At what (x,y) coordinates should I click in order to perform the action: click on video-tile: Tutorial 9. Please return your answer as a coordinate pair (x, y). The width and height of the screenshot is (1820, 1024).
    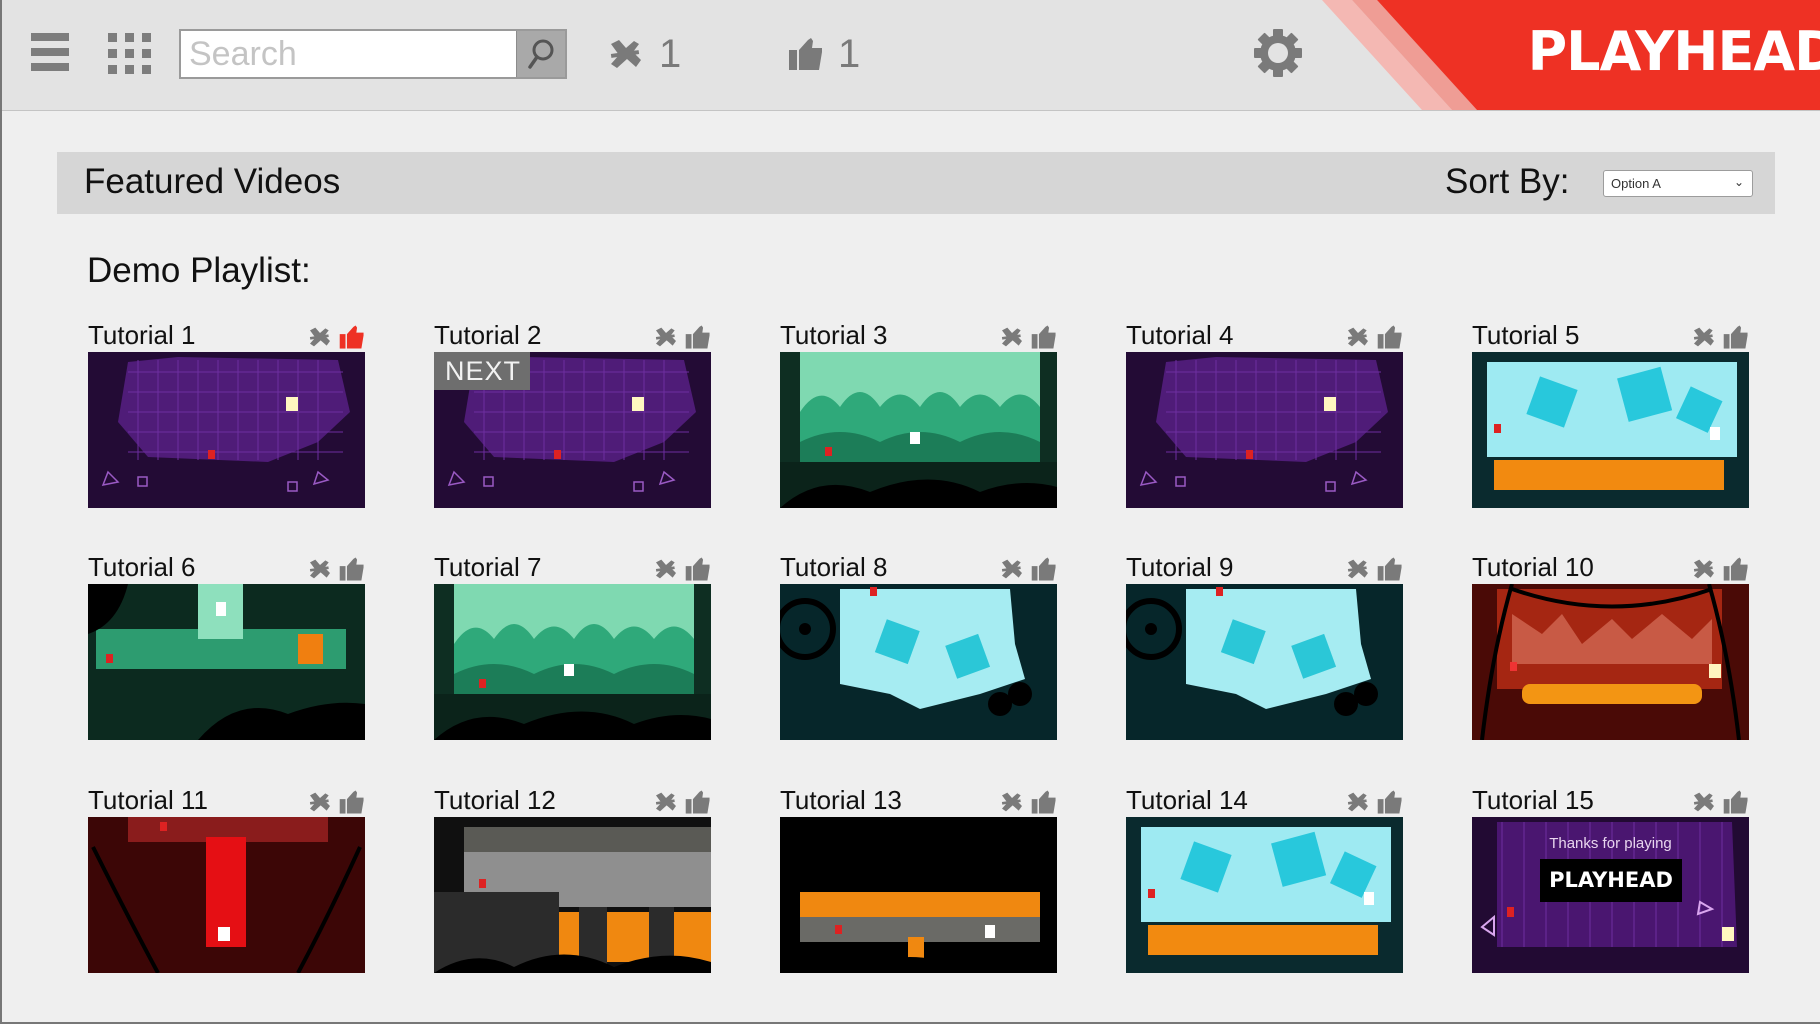
    Looking at the image, I should click on (1264, 647).